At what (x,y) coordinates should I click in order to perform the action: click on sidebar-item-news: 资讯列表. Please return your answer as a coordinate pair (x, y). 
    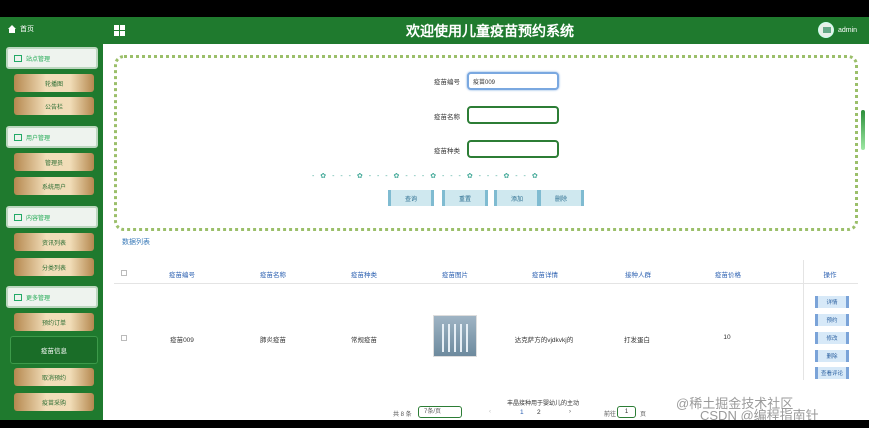
    Looking at the image, I should click on (54, 242).